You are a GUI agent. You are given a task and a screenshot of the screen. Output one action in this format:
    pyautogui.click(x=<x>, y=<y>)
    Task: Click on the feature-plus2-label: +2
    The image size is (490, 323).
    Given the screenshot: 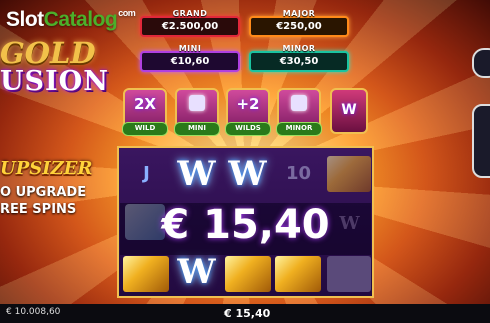 What is the action you would take?
    pyautogui.click(x=248, y=104)
    